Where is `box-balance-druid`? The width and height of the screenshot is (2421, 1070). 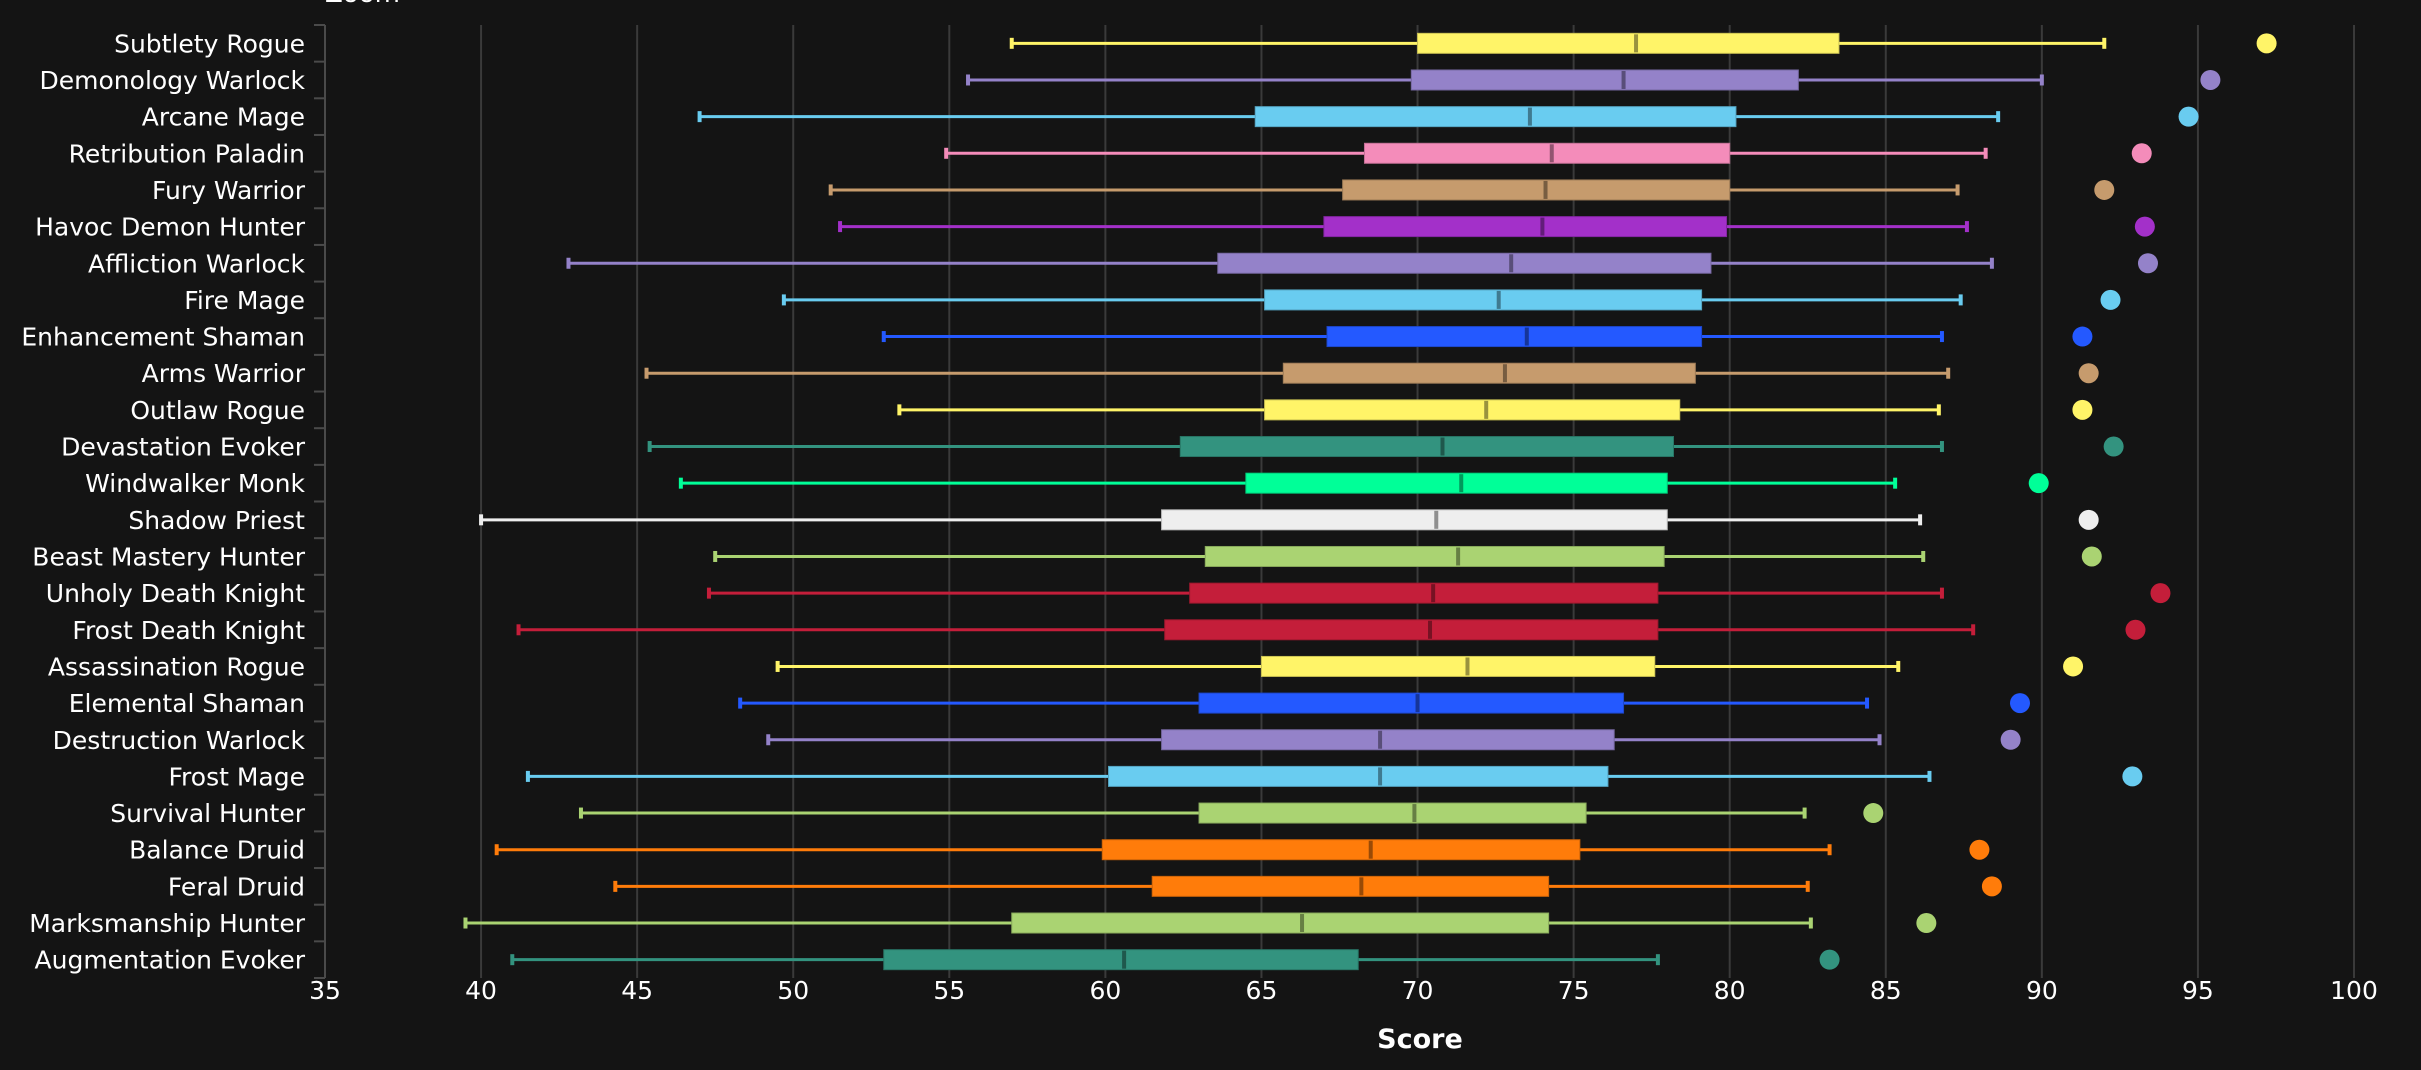
box-balance-druid is located at coordinates (1163, 850).